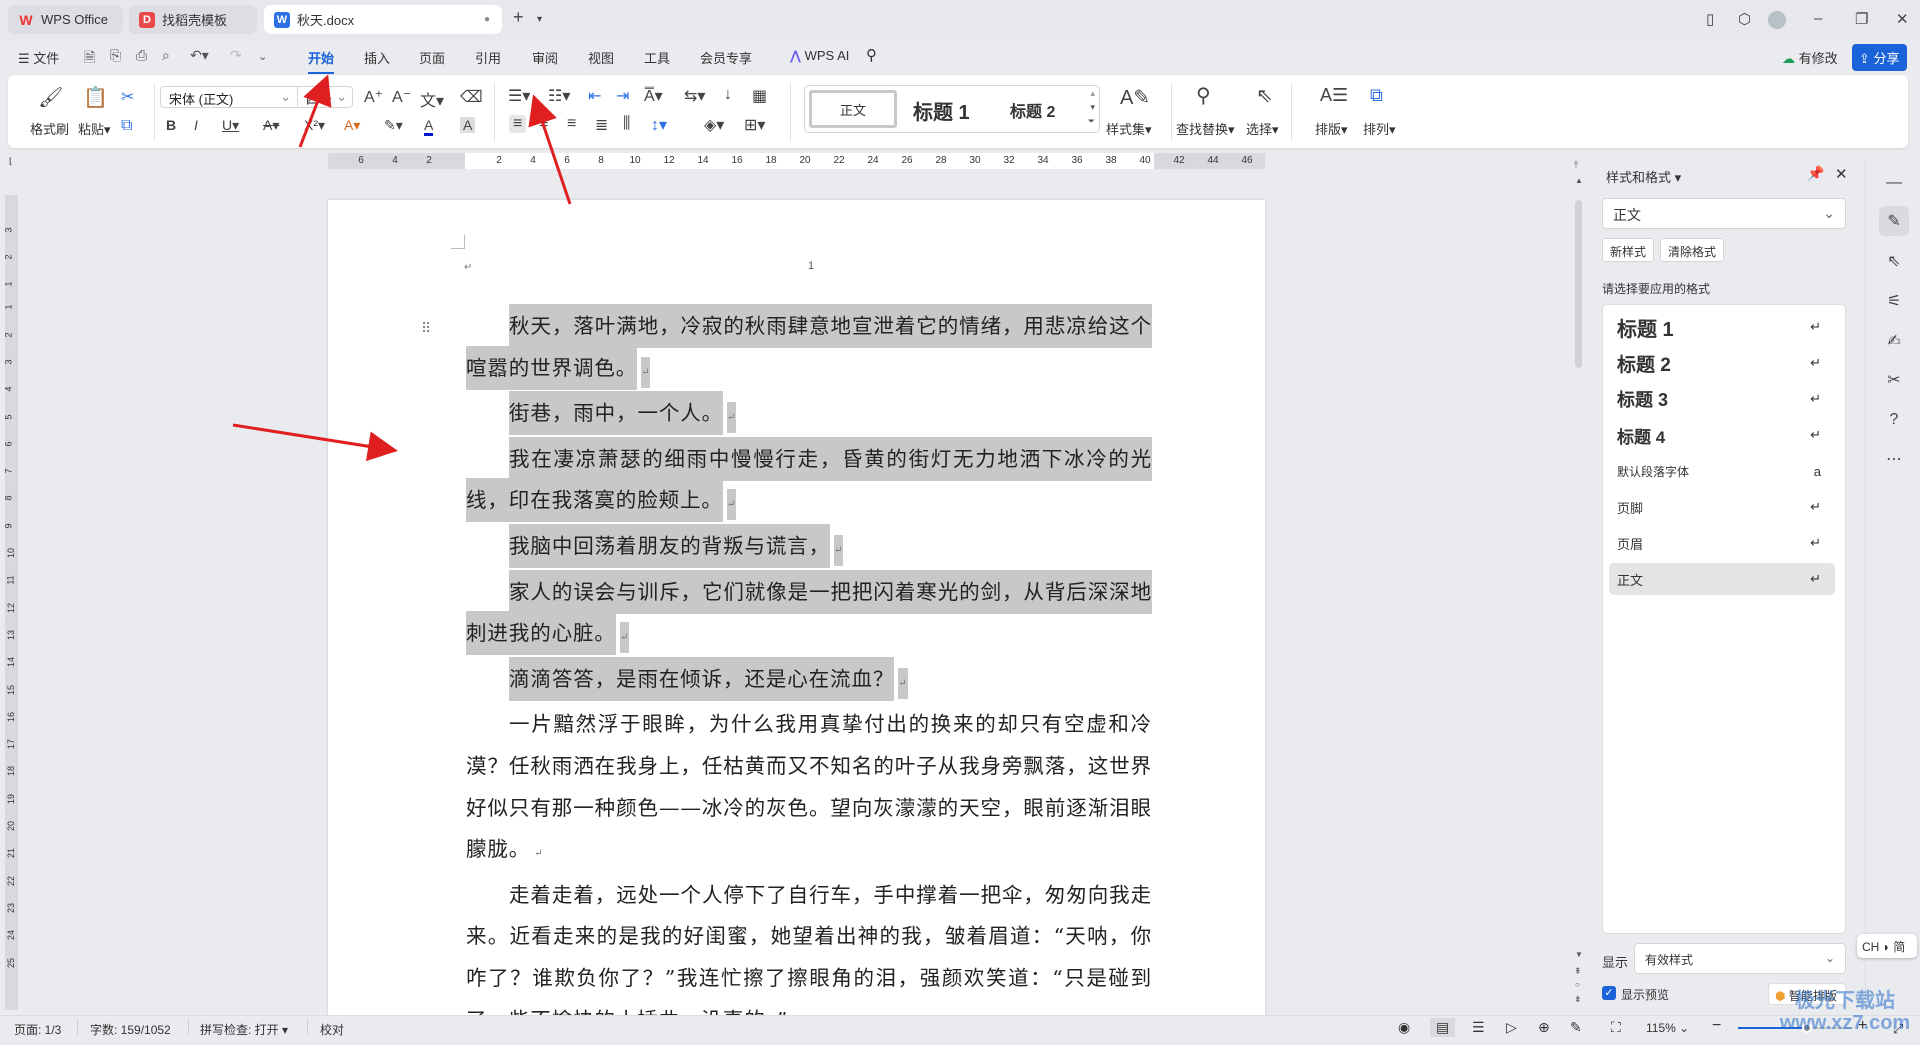 Image resolution: width=1920 pixels, height=1045 pixels. Describe the element at coordinates (1129, 128) in the screenshot. I see `style-set-button: 样式集▾` at that location.